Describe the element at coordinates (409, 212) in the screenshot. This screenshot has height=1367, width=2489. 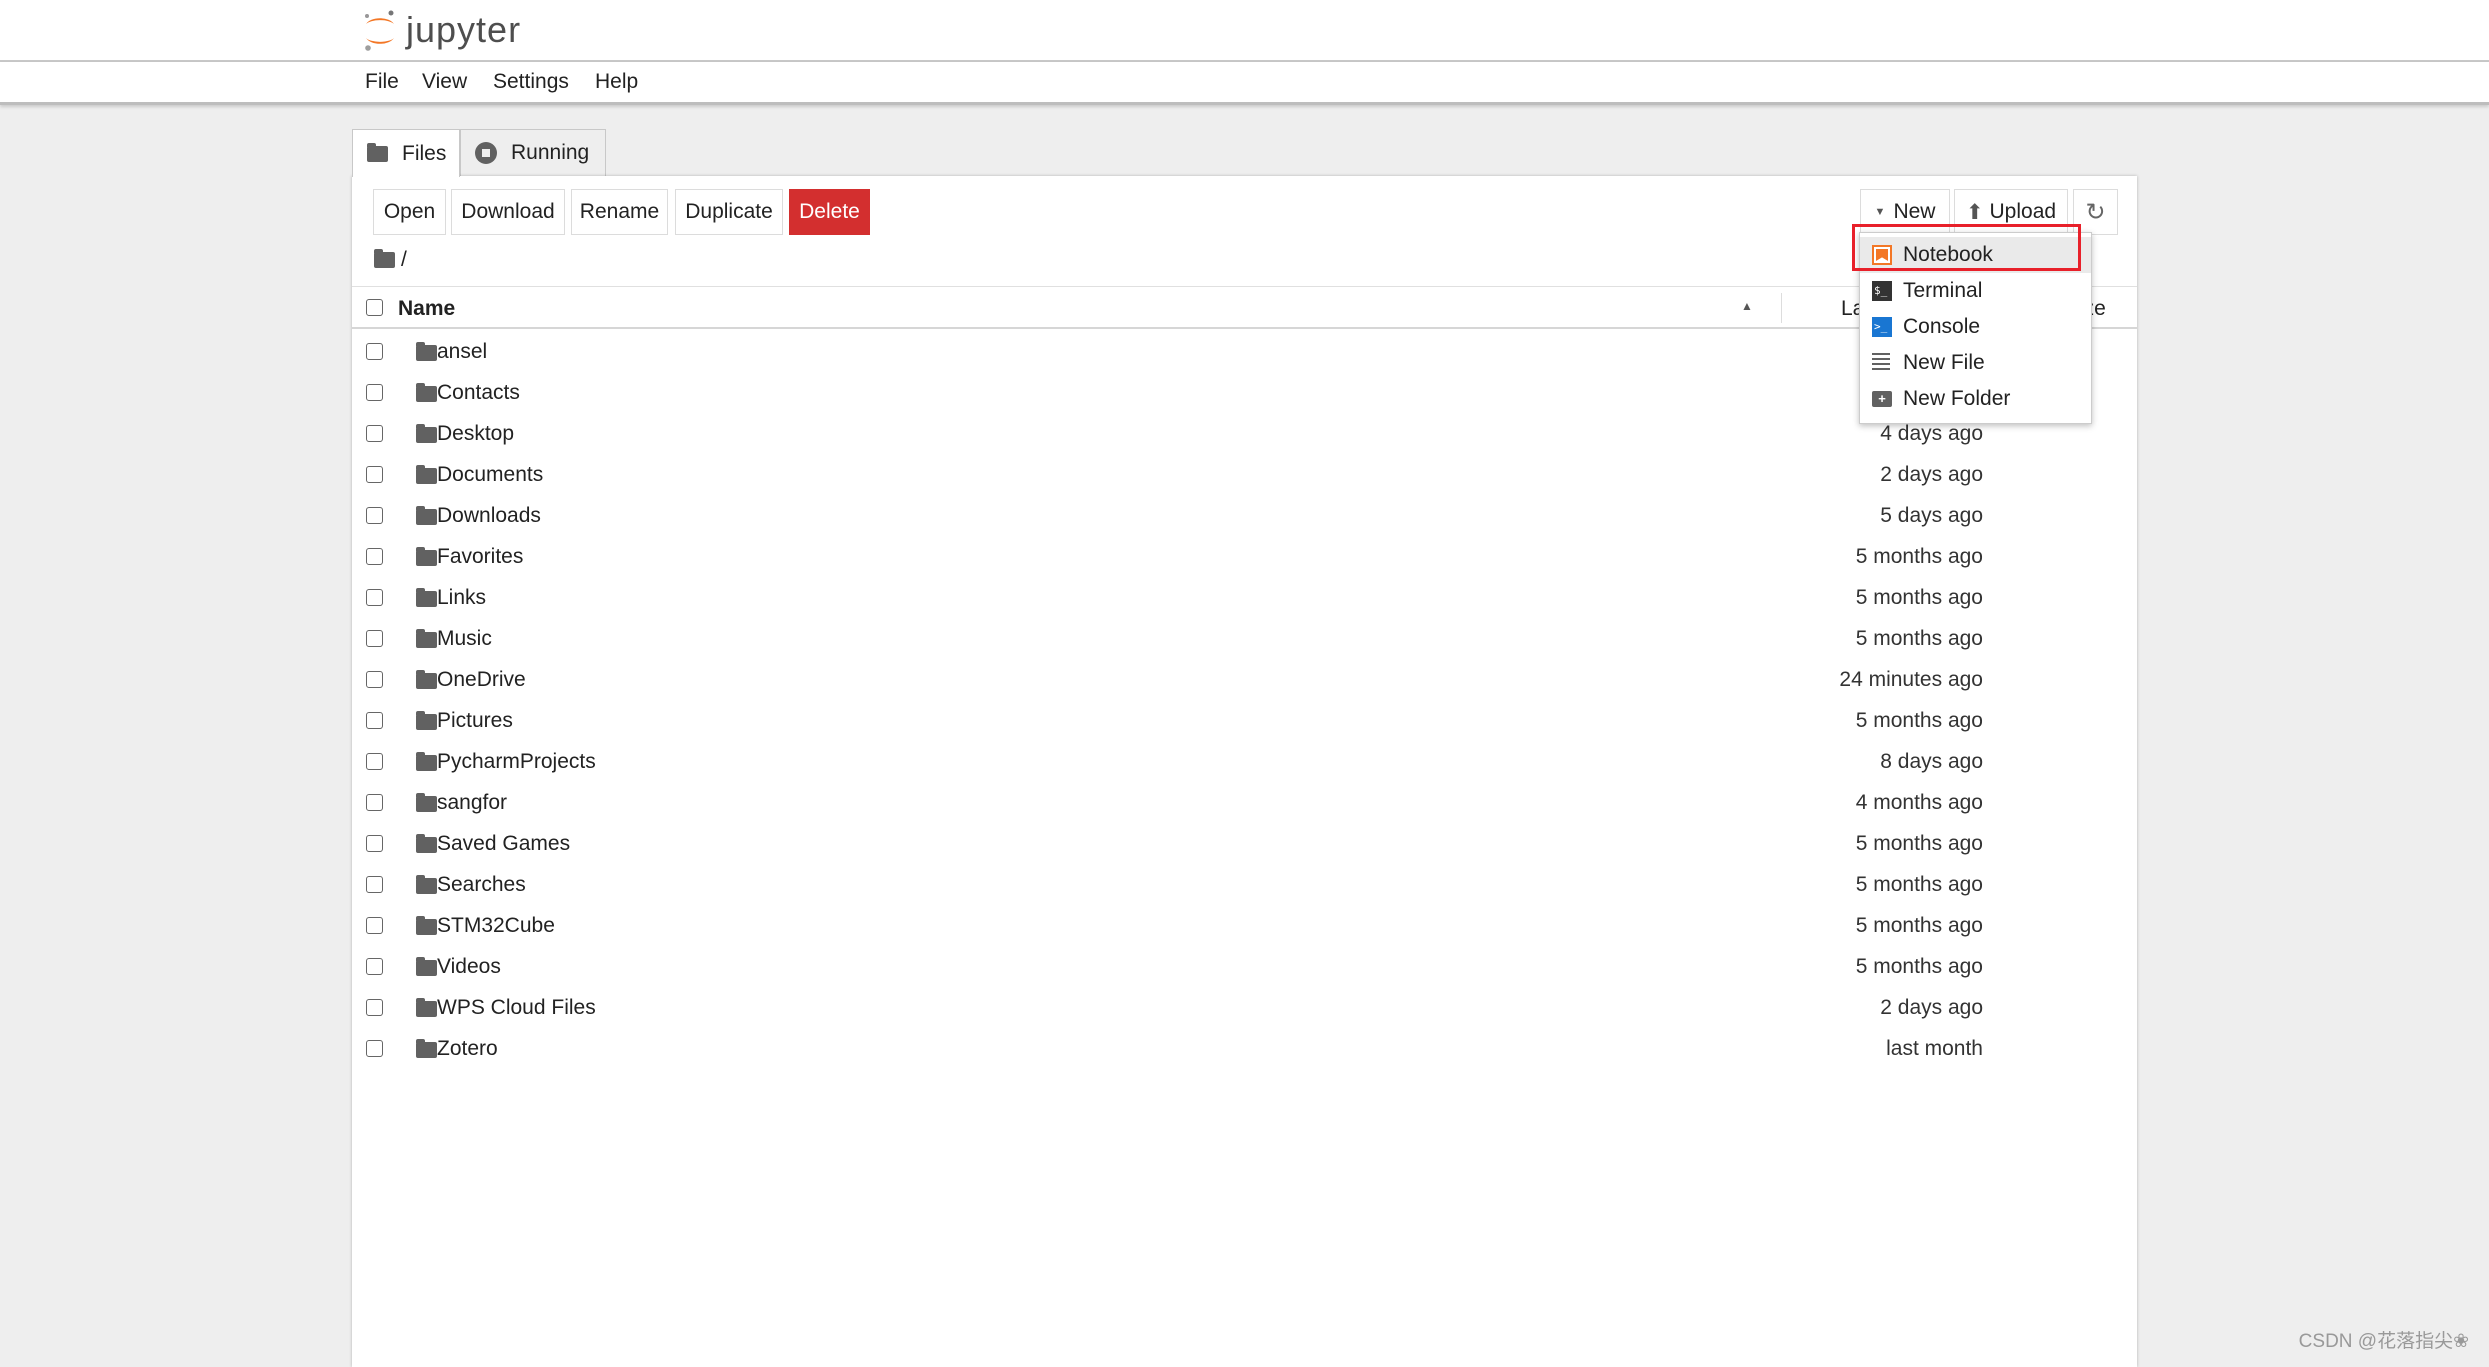
I see `open-button: Open` at that location.